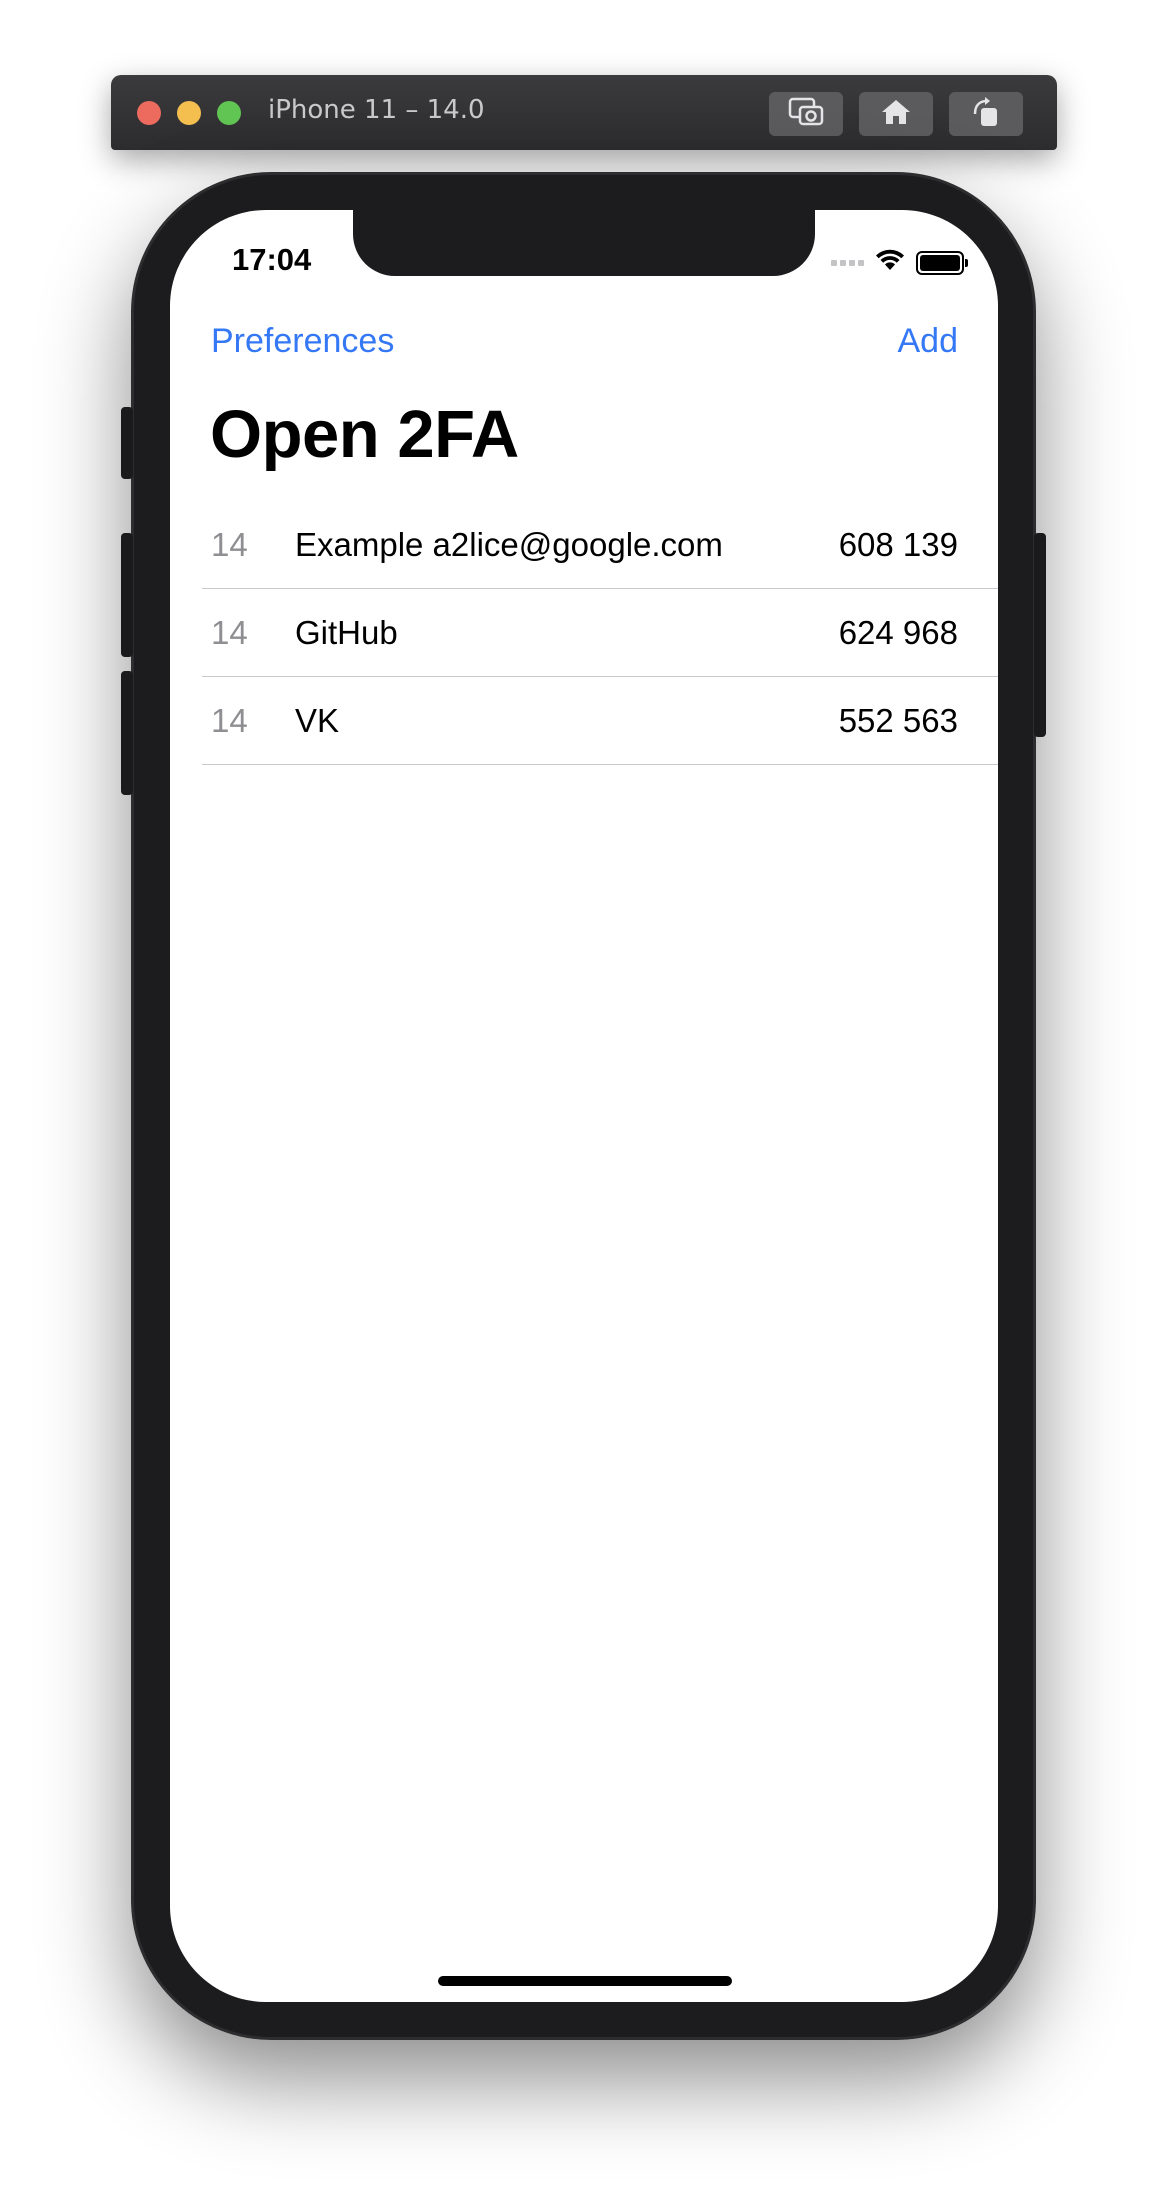 Image resolution: width=1168 pixels, height=2190 pixels. What do you see at coordinates (127, 443) in the screenshot?
I see `silent-switch` at bounding box center [127, 443].